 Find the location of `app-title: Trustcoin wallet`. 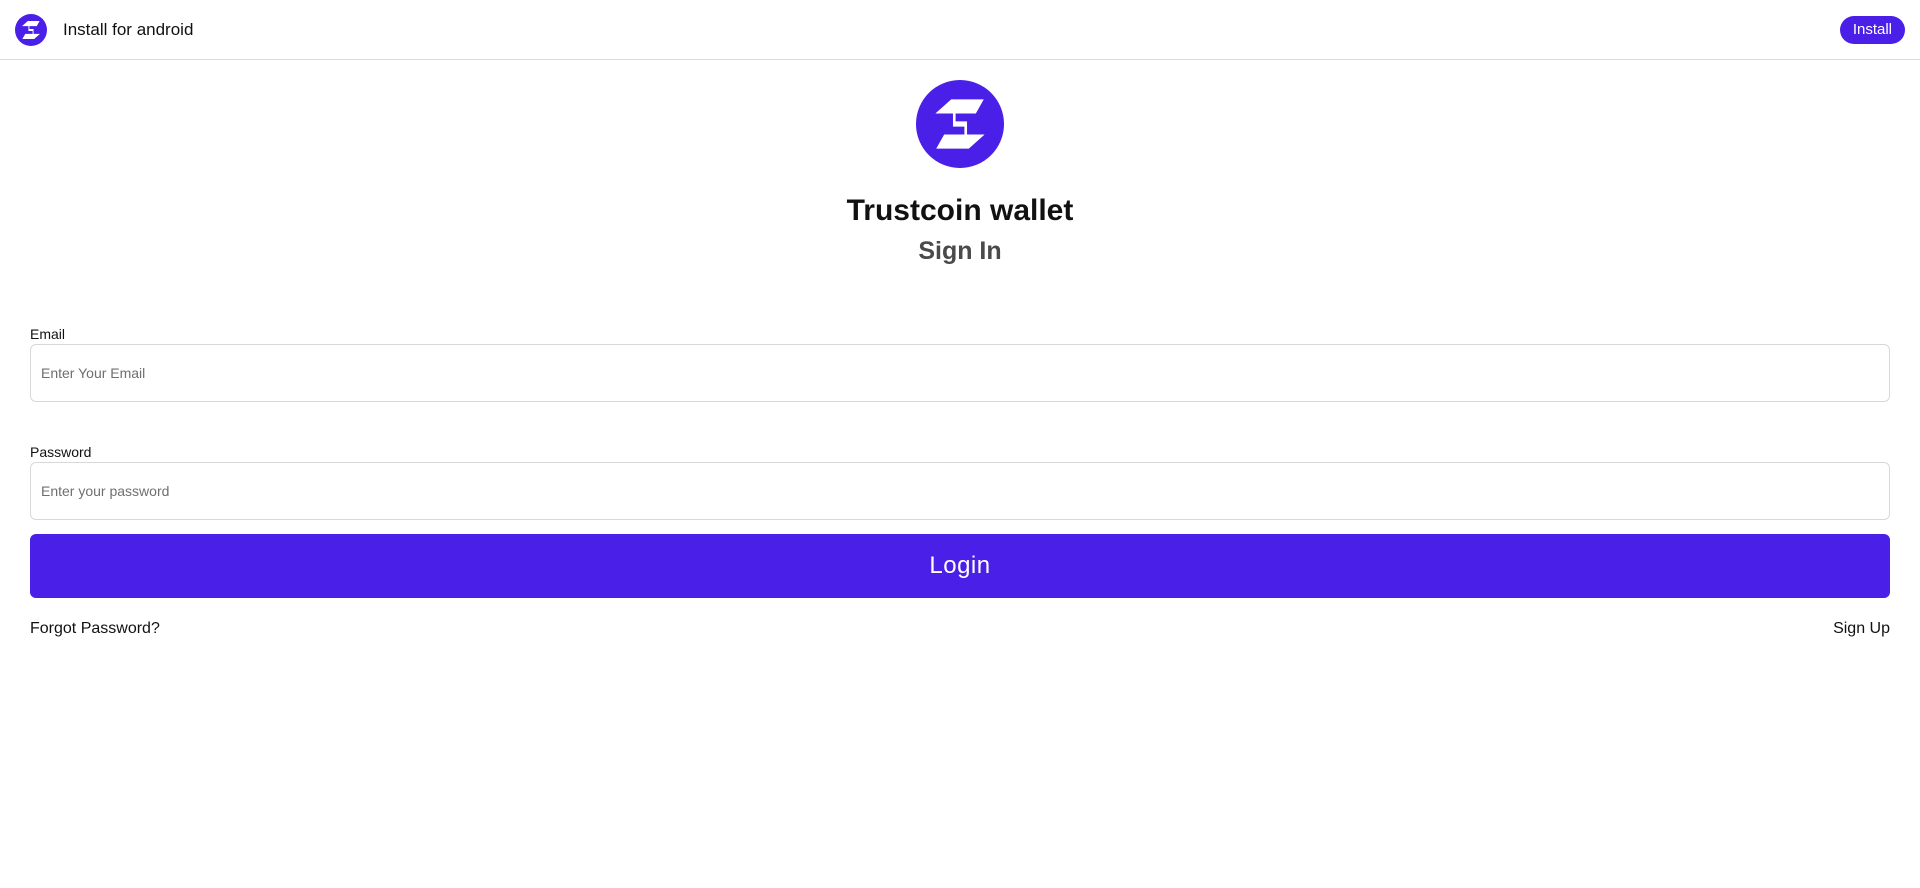

app-title: Trustcoin wallet is located at coordinates (960, 210).